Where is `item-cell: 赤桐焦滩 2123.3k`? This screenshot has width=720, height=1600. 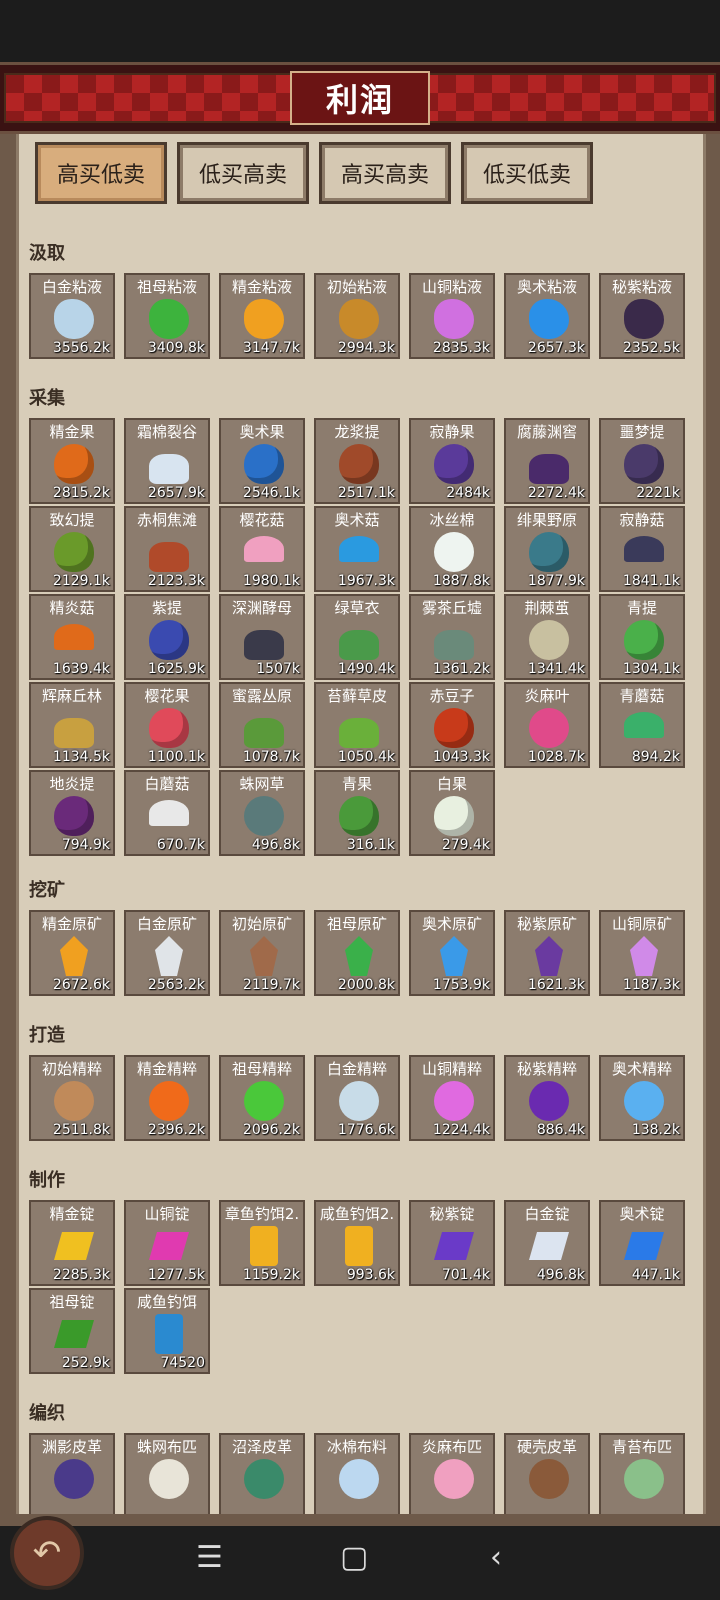 item-cell: 赤桐焦滩 2123.3k is located at coordinates (167, 549).